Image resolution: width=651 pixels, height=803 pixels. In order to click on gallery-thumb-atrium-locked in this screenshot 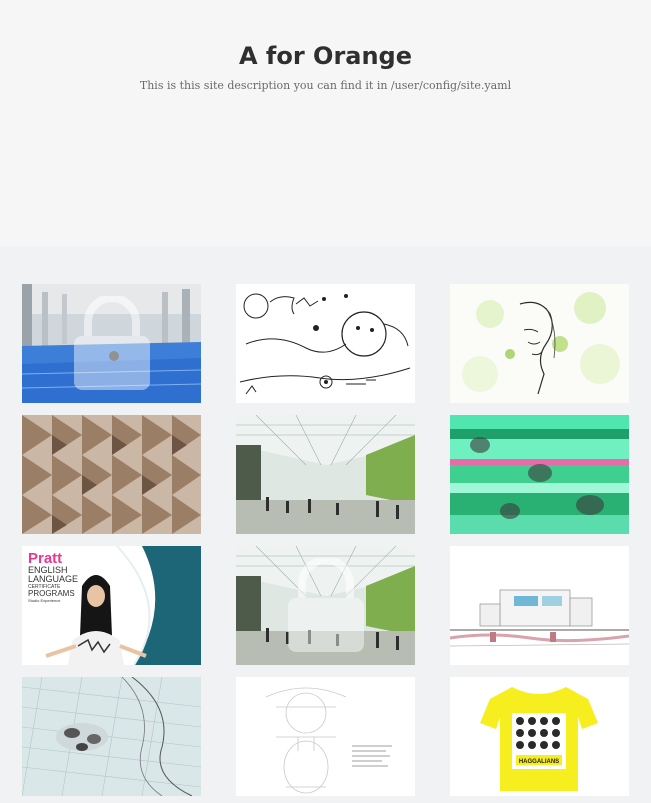, I will do `click(325, 605)`.